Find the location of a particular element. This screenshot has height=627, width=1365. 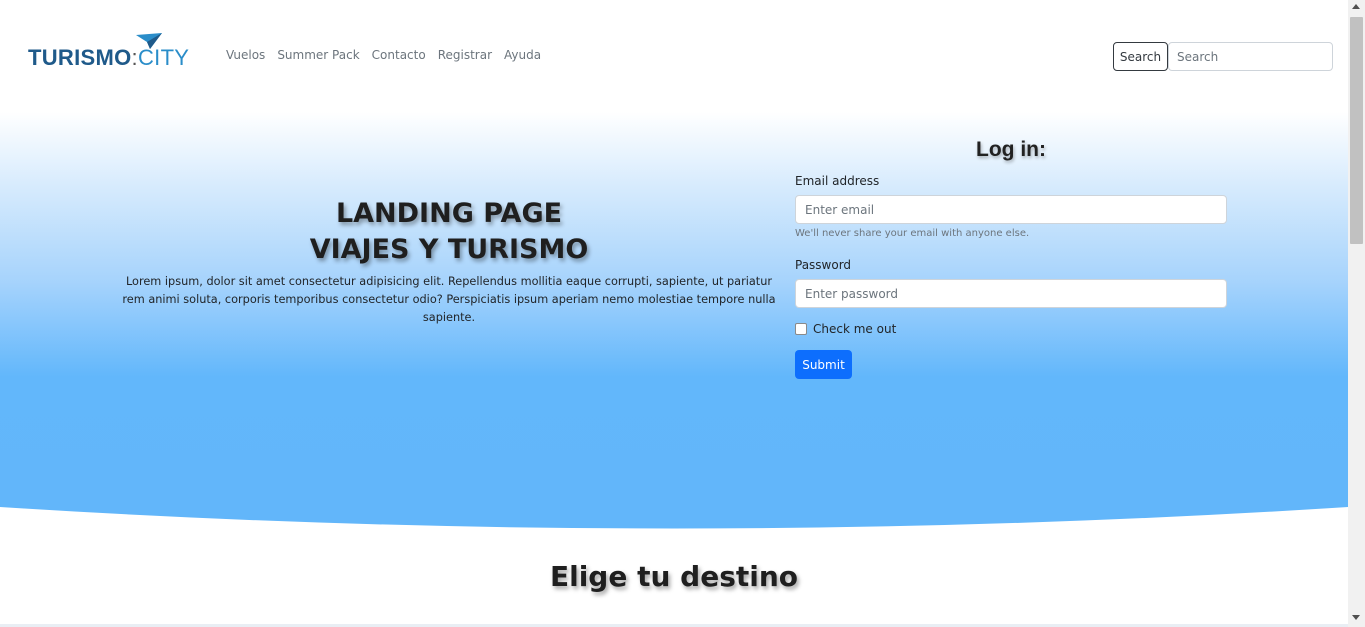

brand-logo: TURISMO:CITY is located at coordinates (109, 54).